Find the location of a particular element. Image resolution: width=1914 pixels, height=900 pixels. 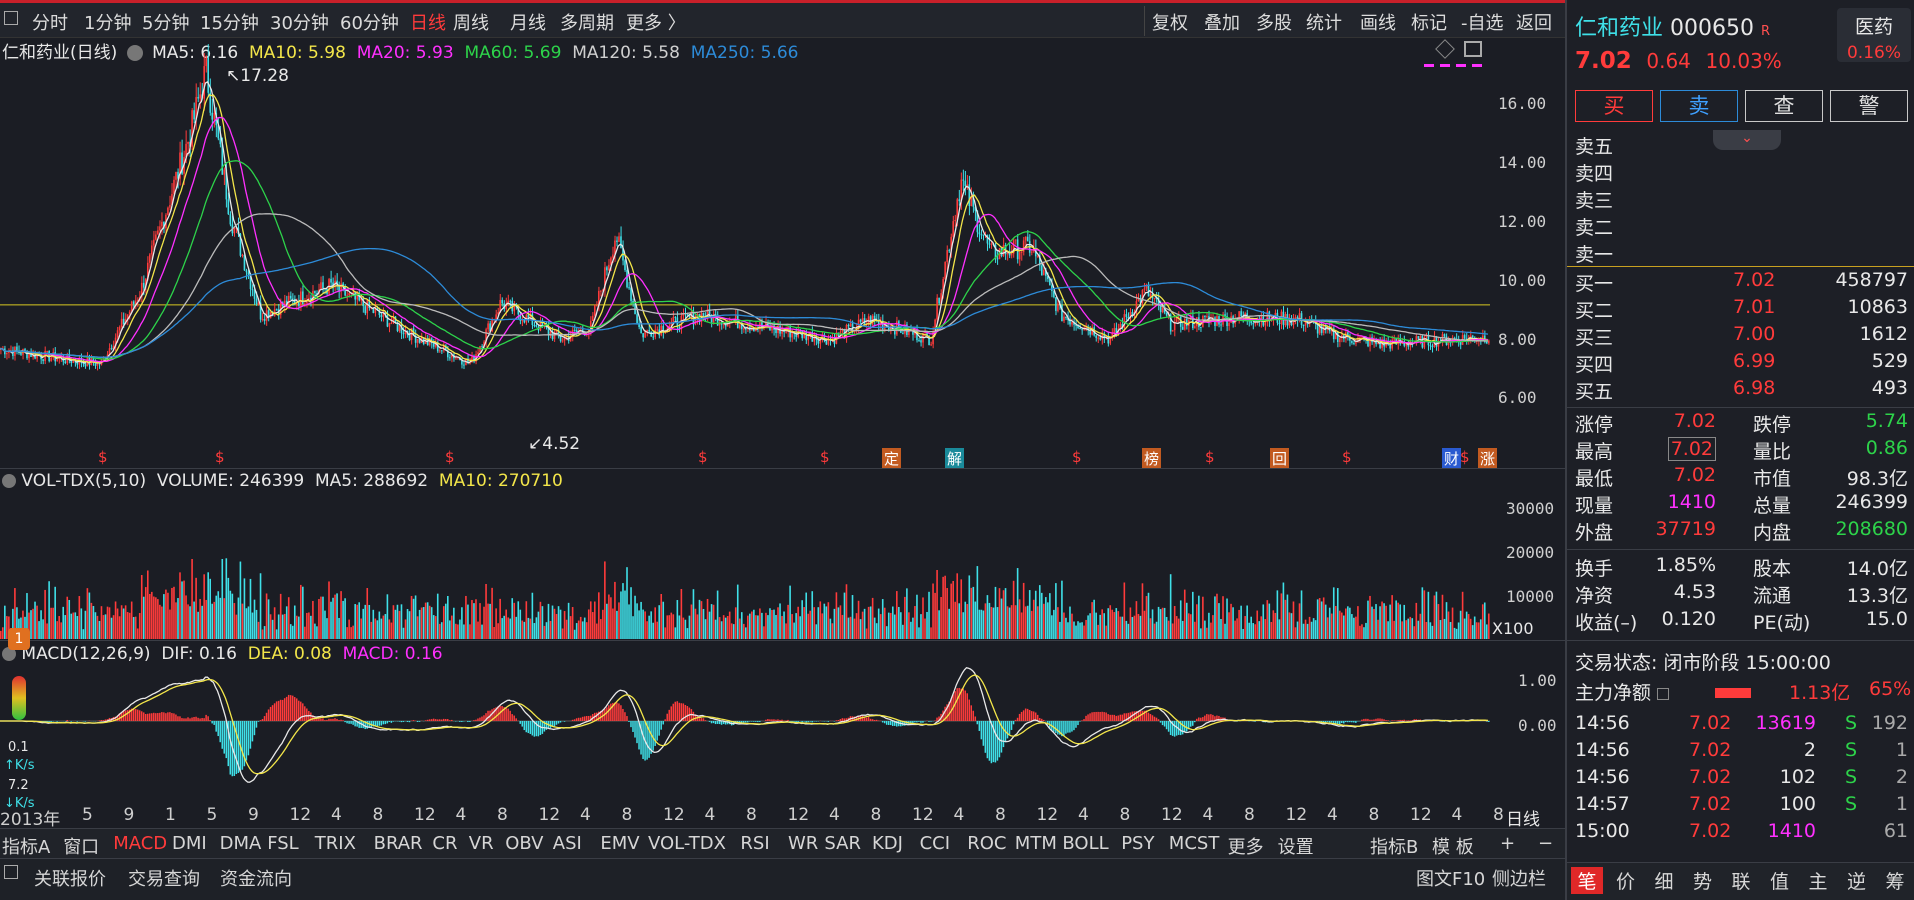

indicator-right-2: + is located at coordinates (1507, 843).